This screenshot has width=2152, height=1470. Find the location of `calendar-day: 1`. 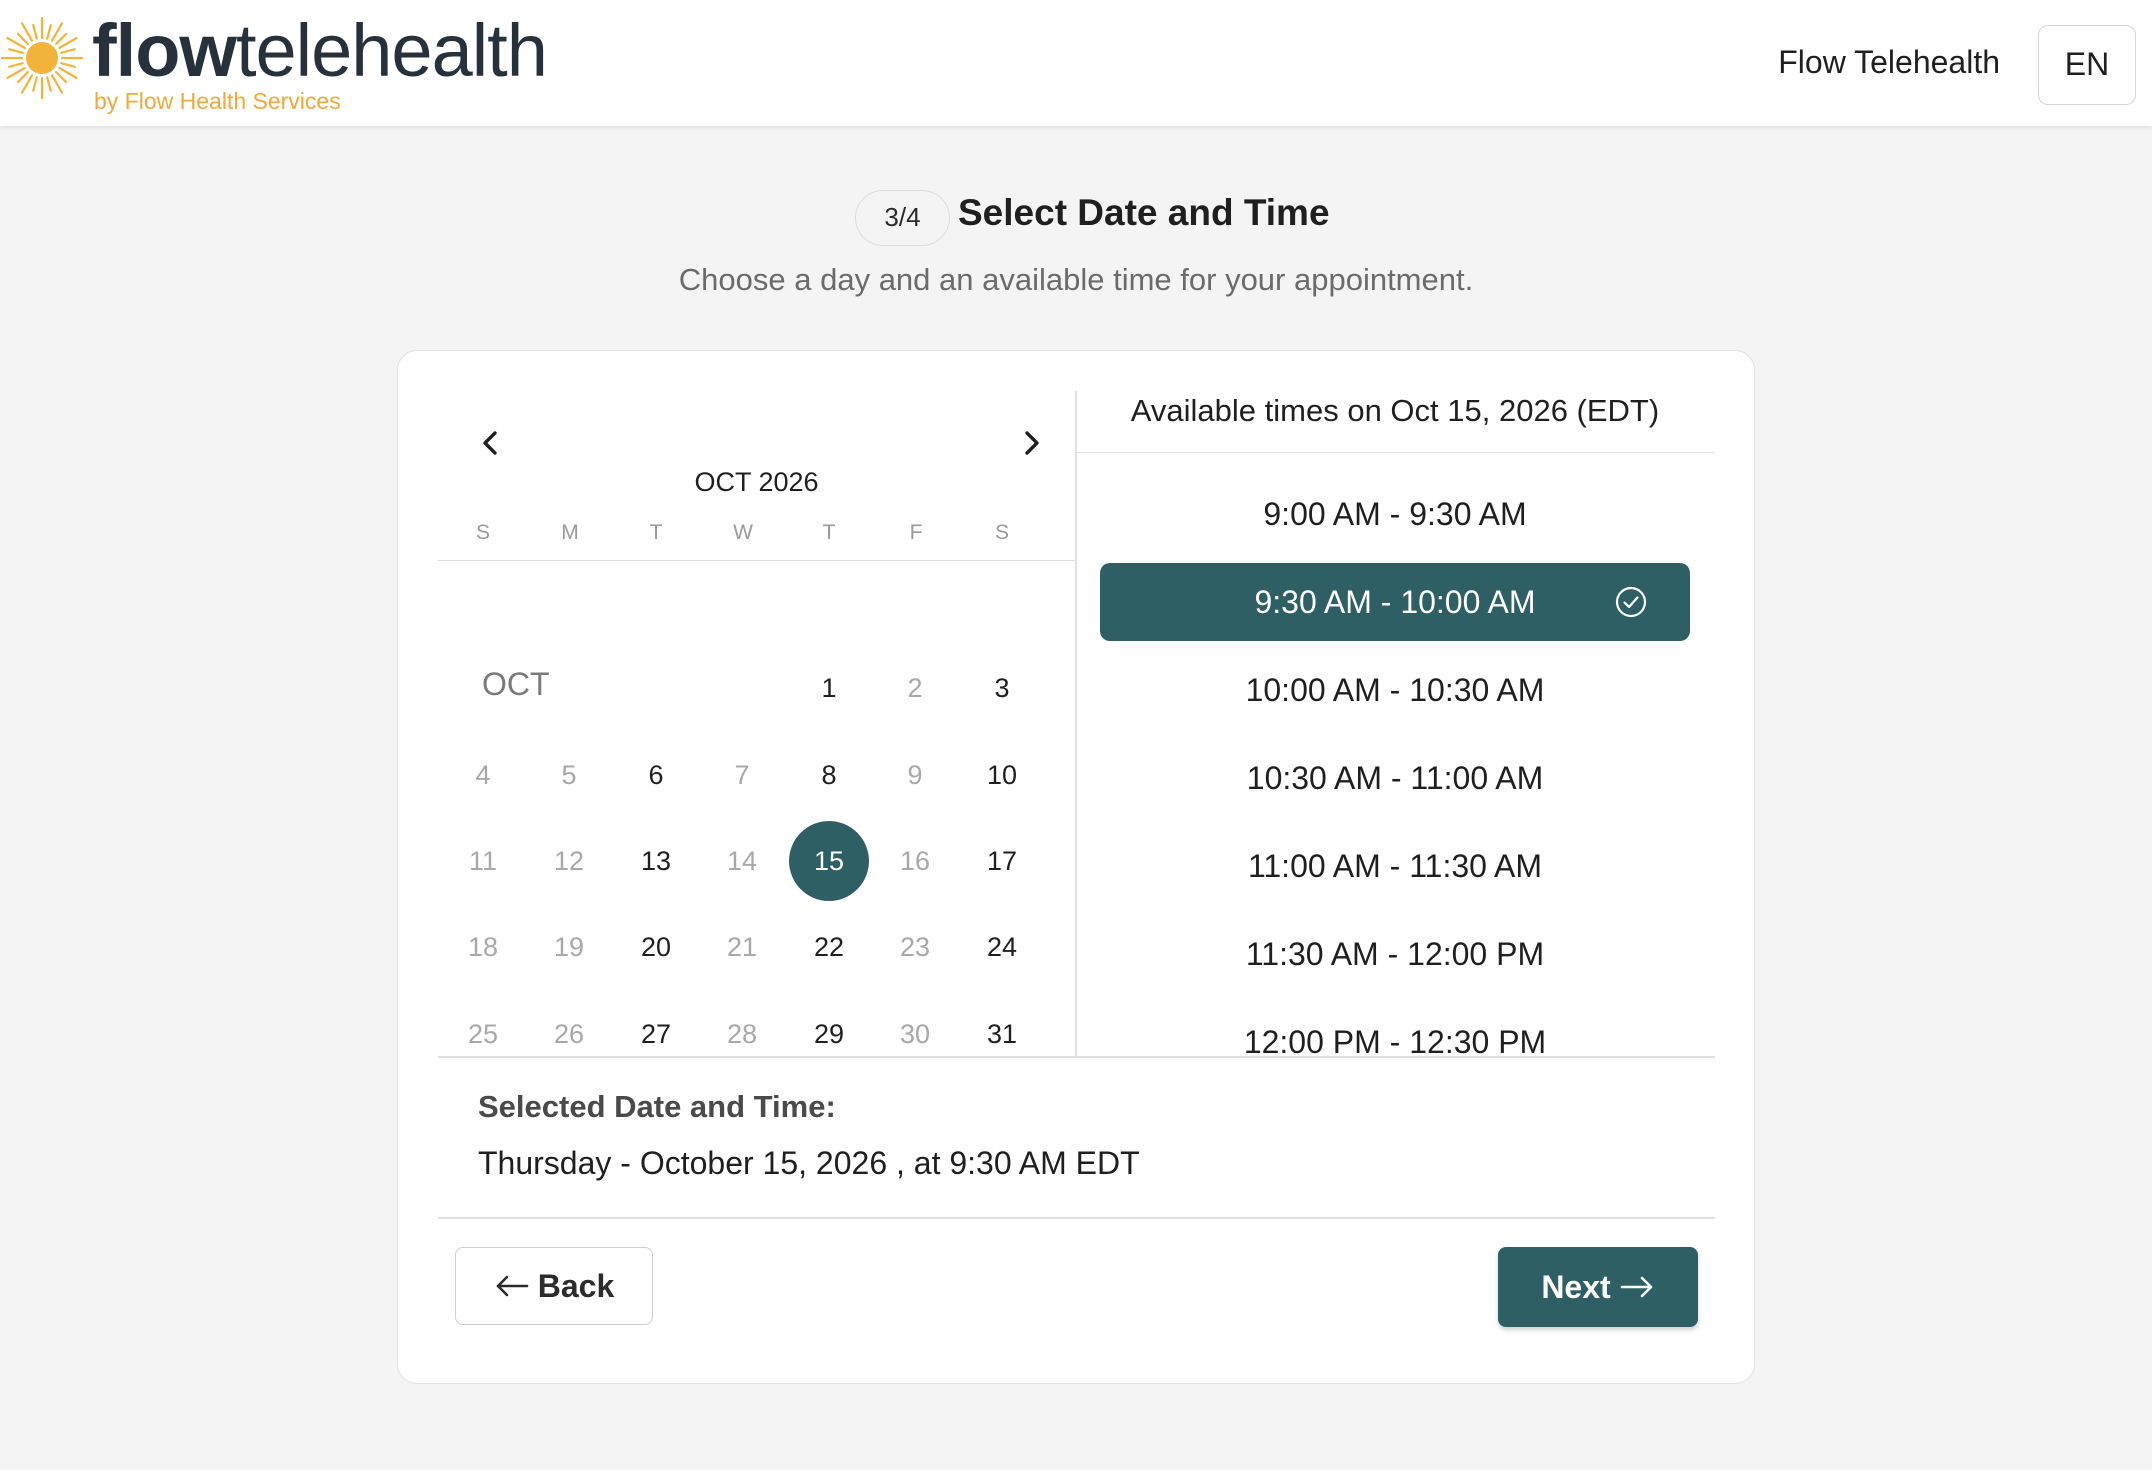

calendar-day: 1 is located at coordinates (829, 688).